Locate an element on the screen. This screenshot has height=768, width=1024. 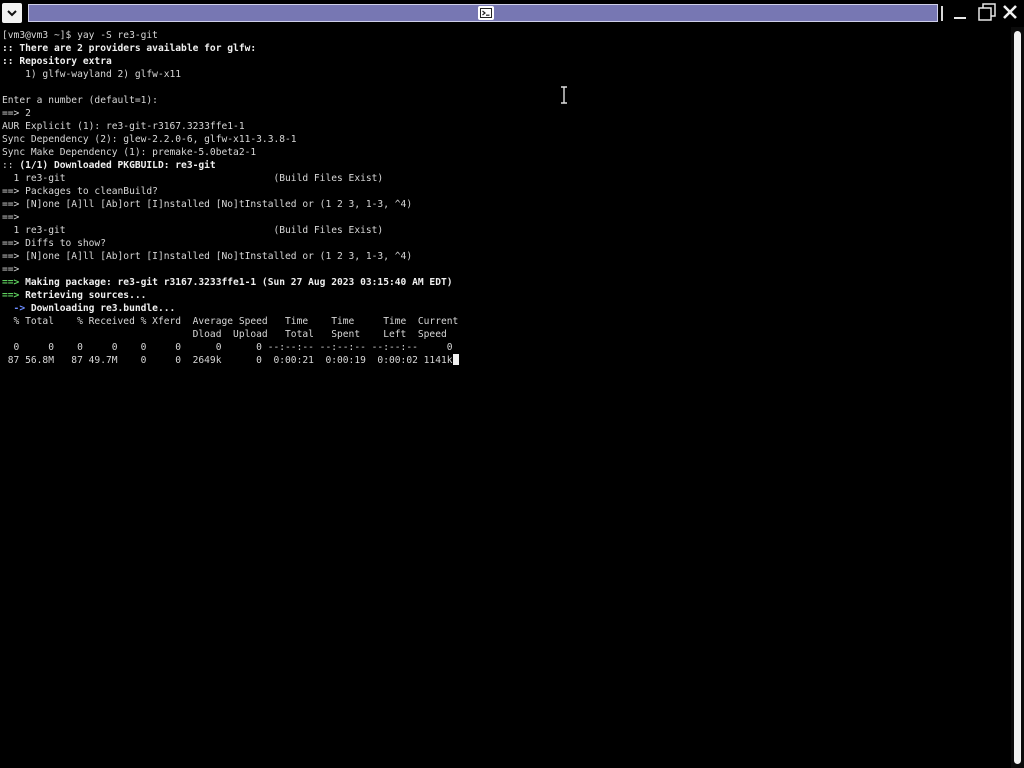
line-prefix: :: is located at coordinates (11, 165).